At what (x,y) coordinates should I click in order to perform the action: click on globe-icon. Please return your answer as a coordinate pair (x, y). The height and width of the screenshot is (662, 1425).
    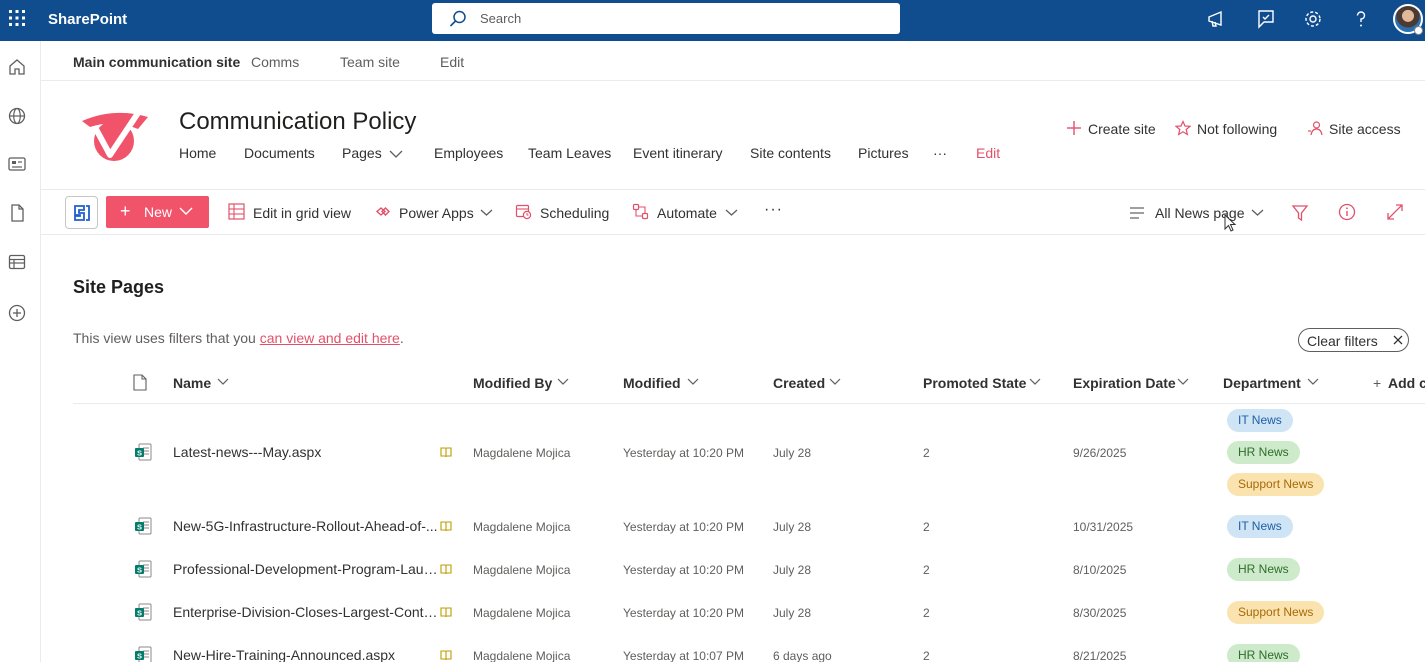
    Looking at the image, I should click on (17, 116).